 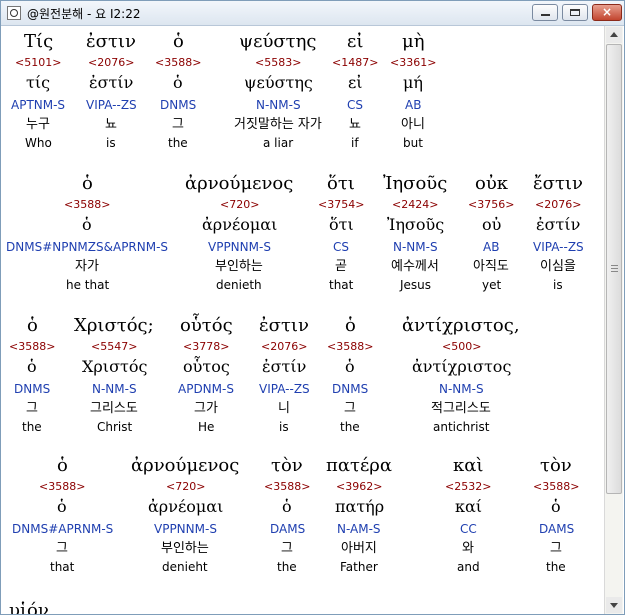 What do you see at coordinates (63, 529) in the screenshot?
I see `word-parse: DNMS#APRNM-S` at bounding box center [63, 529].